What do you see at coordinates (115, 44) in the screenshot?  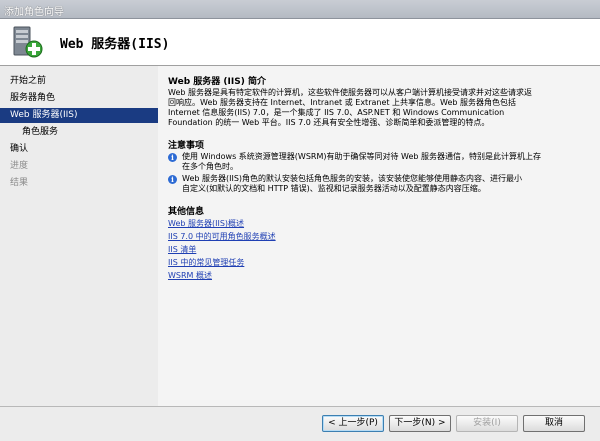 I see `page-heading: Web 服务器(IIS)` at bounding box center [115, 44].